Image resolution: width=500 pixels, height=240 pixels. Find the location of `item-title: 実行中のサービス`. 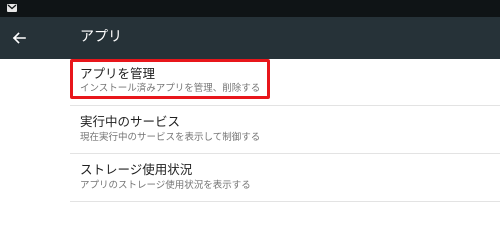

item-title: 実行中のサービス is located at coordinates (130, 121).